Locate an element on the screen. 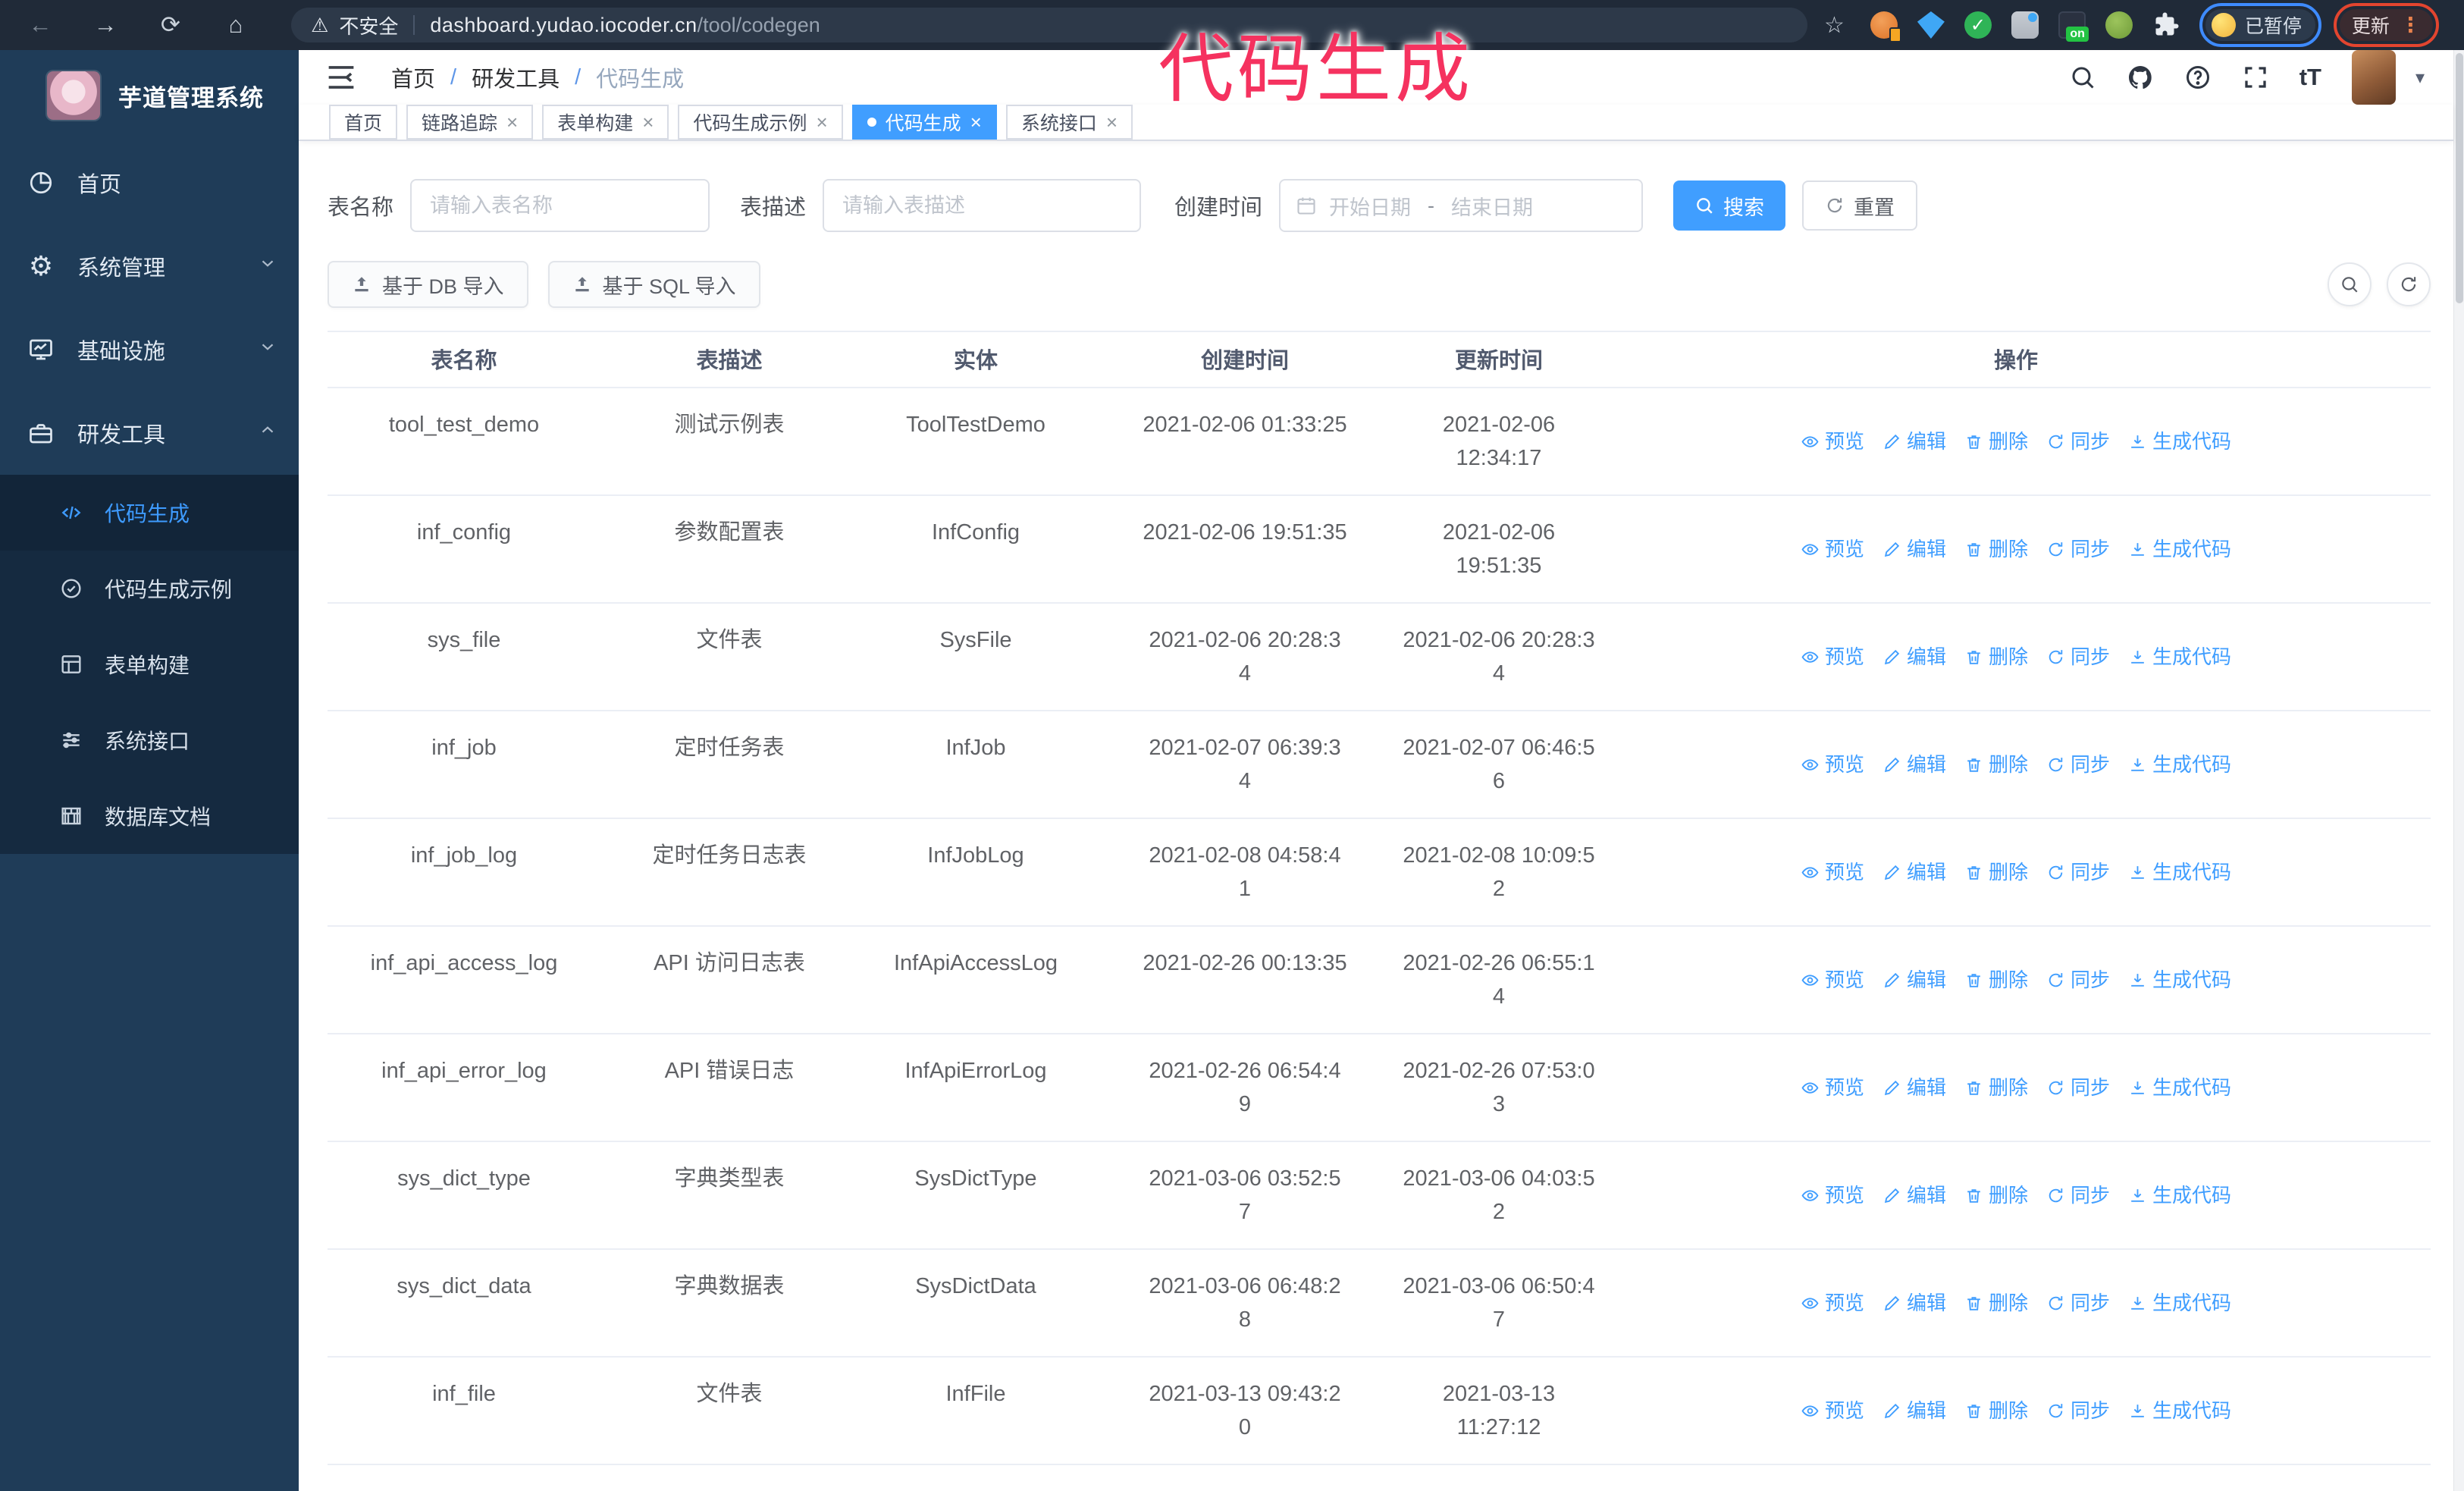  breadcrumb-devtools: 研发工具 is located at coordinates (516, 77).